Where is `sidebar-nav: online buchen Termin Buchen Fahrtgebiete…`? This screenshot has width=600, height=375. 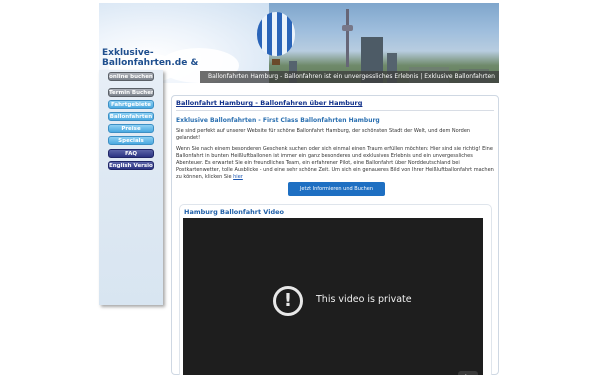 sidebar-nav: online buchen Termin Buchen Fahrtgebiete… is located at coordinates (131, 187).